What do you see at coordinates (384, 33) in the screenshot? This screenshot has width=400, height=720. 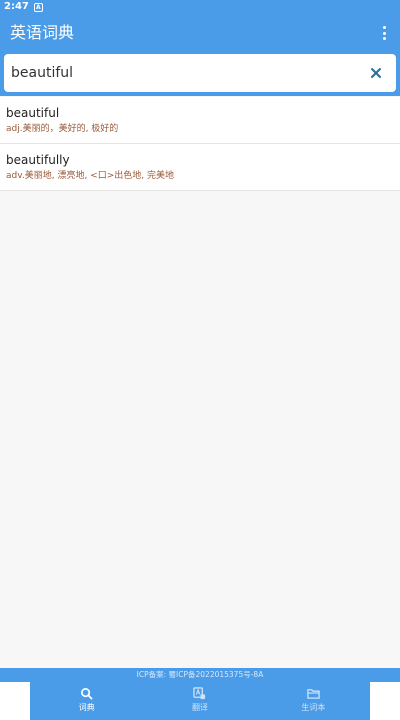 I see `more-vertical-icon` at bounding box center [384, 33].